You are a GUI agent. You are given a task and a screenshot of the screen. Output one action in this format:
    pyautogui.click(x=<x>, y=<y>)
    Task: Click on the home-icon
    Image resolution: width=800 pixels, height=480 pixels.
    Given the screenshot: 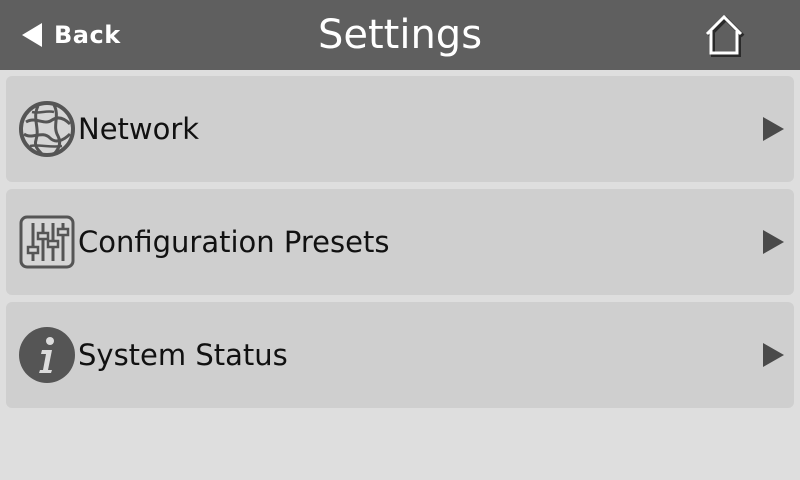 What is the action you would take?
    pyautogui.click(x=725, y=35)
    